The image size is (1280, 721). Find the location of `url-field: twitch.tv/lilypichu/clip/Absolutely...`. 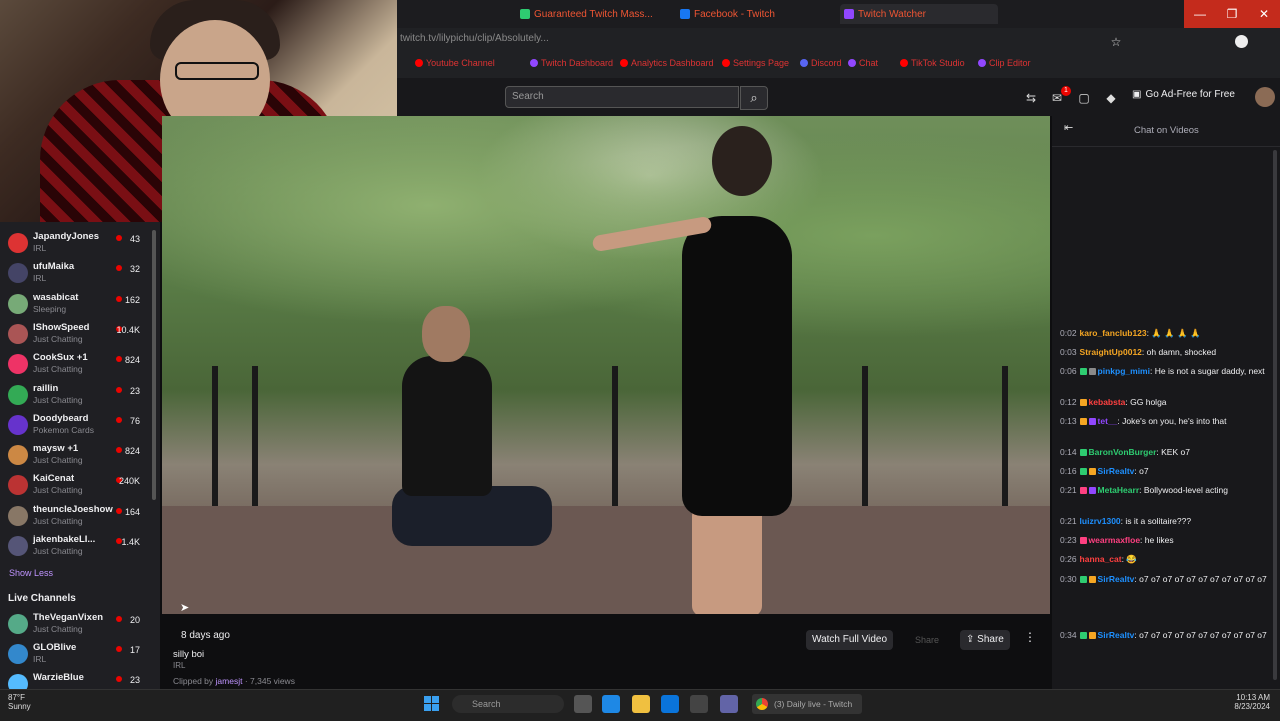

url-field: twitch.tv/lilypichu/clip/Absolutely... is located at coordinates (474, 38).